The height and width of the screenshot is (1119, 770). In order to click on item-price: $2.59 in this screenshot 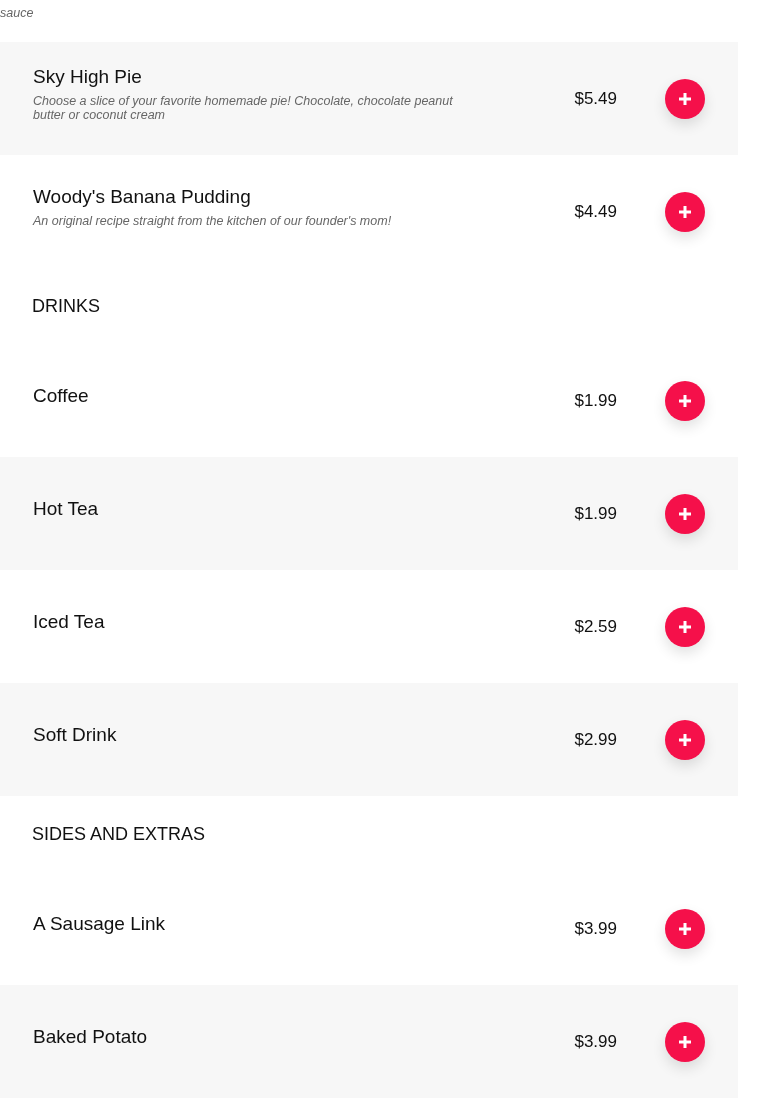, I will do `click(595, 626)`.